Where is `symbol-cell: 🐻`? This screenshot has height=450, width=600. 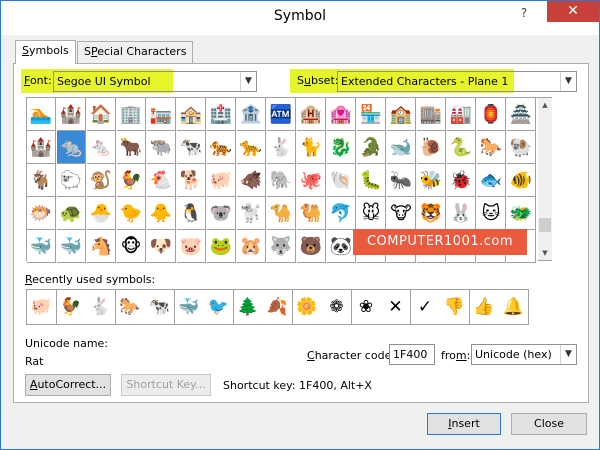
symbol-cell: 🐻 is located at coordinates (311, 246).